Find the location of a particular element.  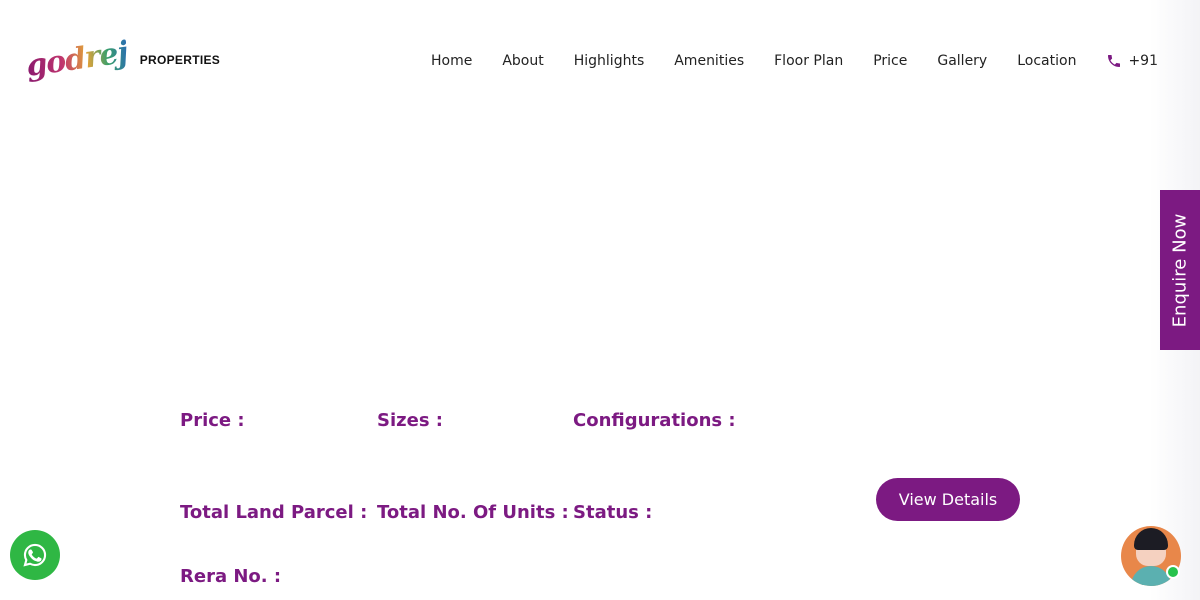

rera-label: Rera No. : is located at coordinates (231, 576).